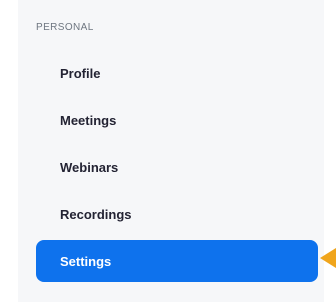  What do you see at coordinates (168, 167) in the screenshot?
I see `sidebar-item-webinars: Webinars` at bounding box center [168, 167].